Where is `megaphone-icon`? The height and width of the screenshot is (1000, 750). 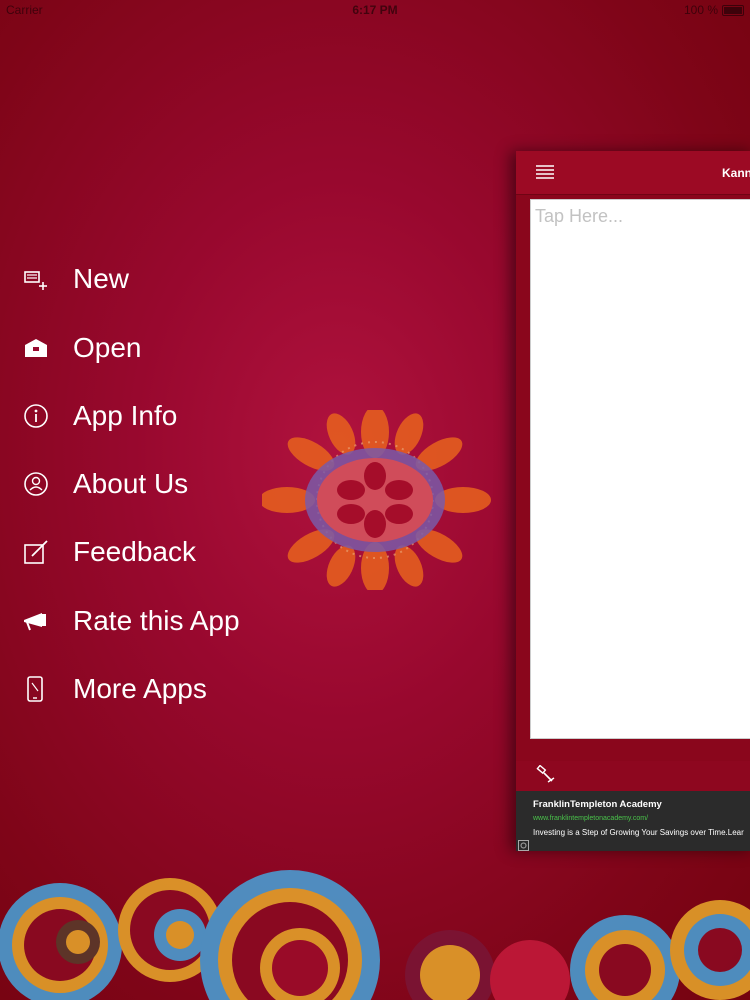 megaphone-icon is located at coordinates (36, 621).